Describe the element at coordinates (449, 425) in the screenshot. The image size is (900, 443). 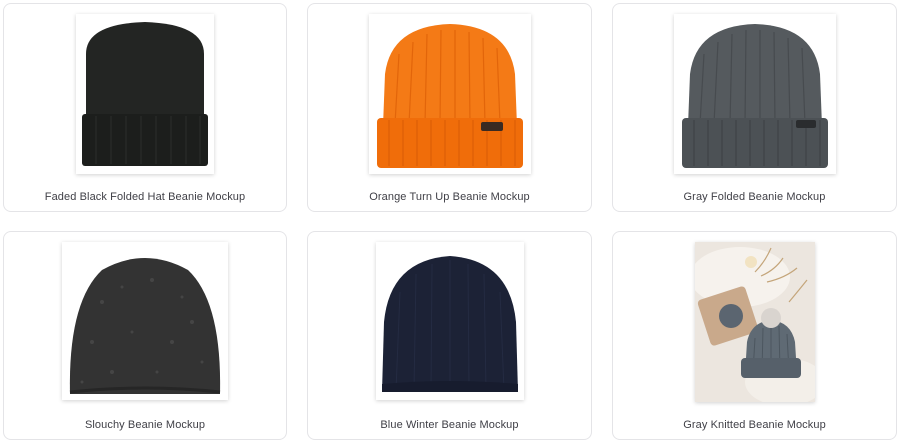
I see `product-title: Blue Winter Beanie Mockup` at that location.